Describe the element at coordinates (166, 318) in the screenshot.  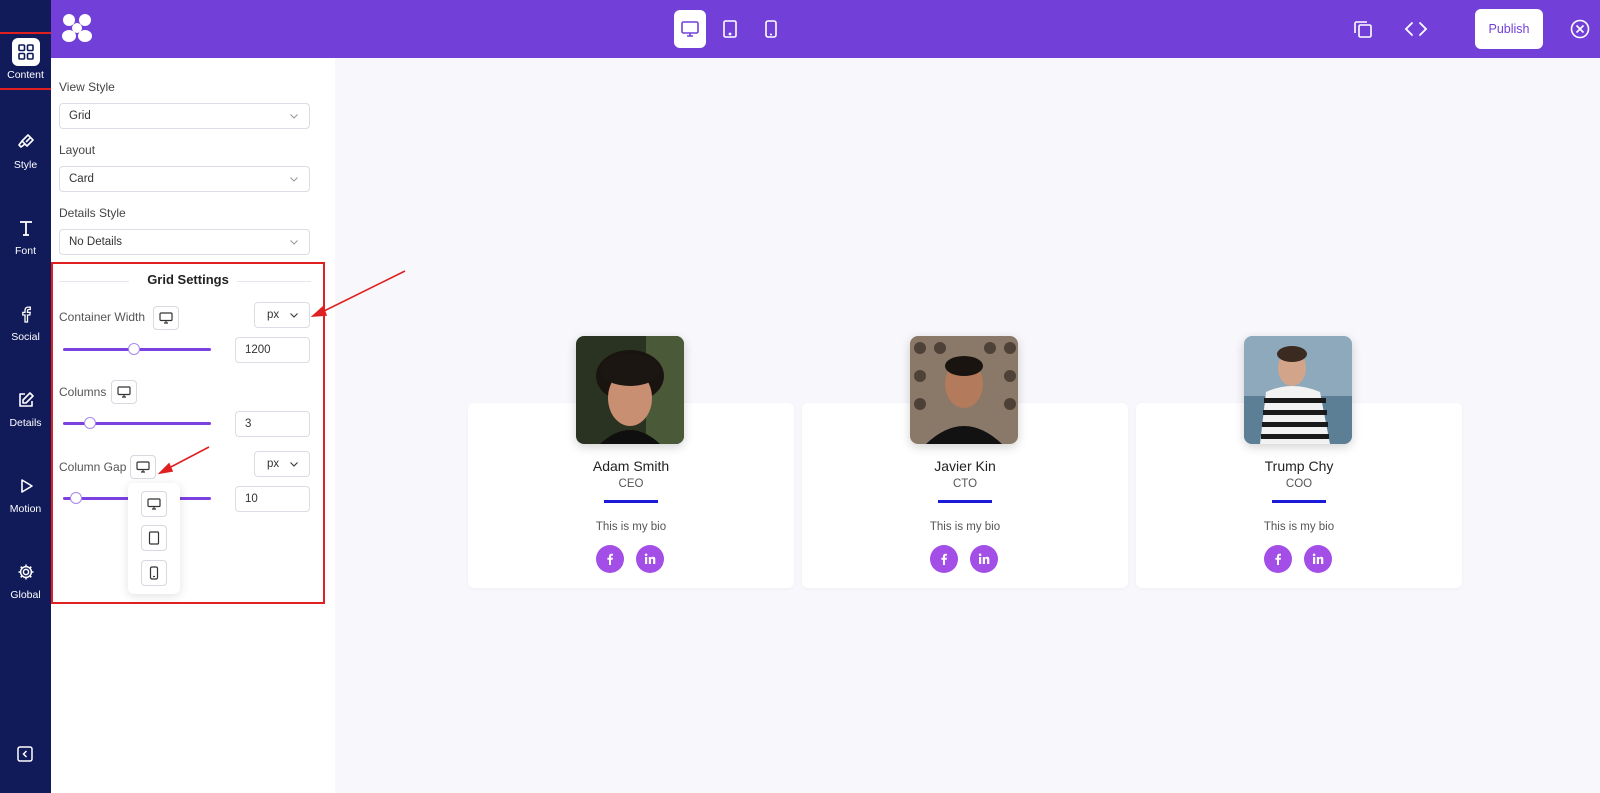
I see `container-width-device-toggle` at that location.